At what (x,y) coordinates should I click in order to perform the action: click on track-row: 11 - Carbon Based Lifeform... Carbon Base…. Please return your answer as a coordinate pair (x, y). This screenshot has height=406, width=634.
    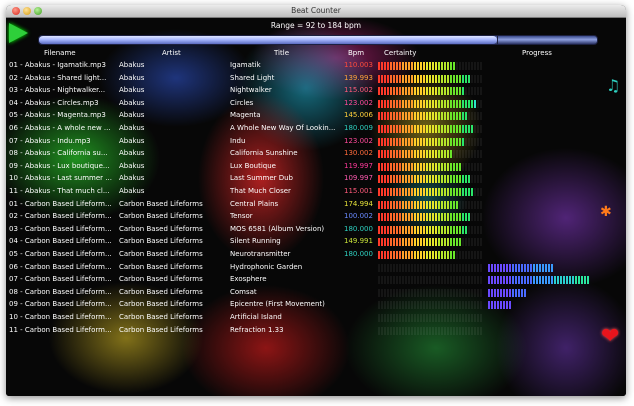
    Looking at the image, I should click on (316, 331).